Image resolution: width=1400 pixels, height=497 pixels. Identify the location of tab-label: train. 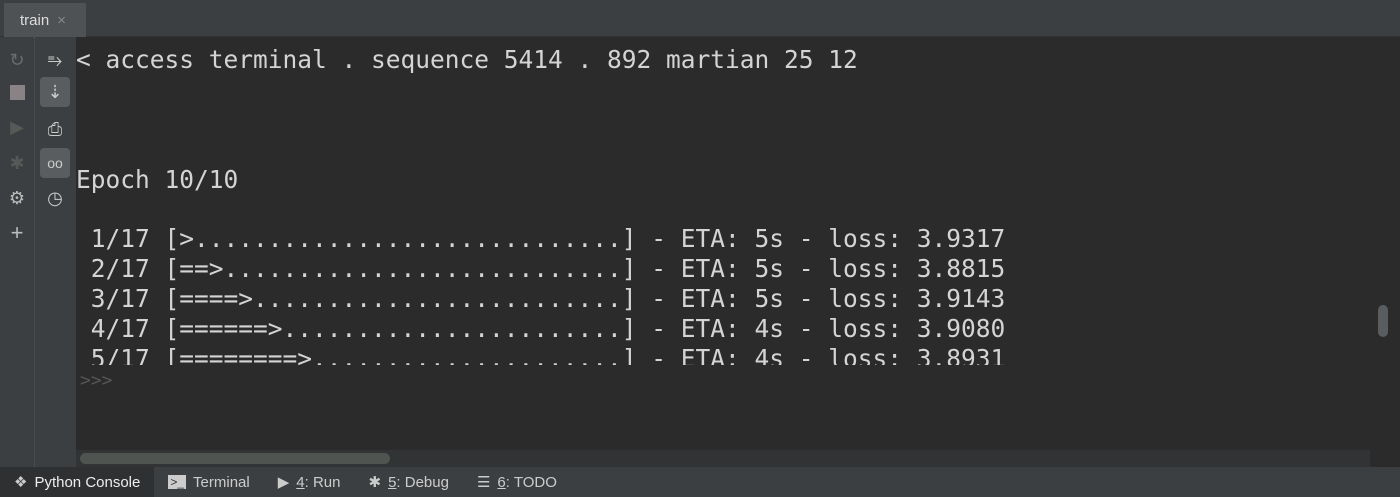
(35, 20).